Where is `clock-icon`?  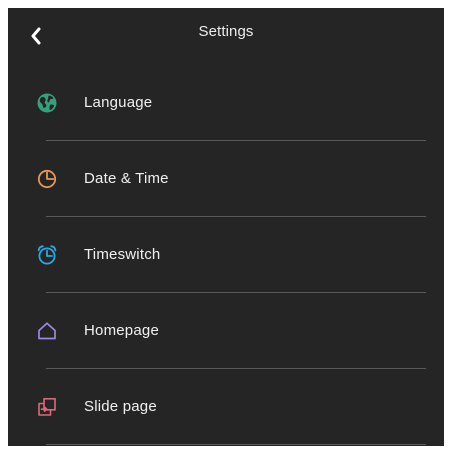 clock-icon is located at coordinates (47, 179).